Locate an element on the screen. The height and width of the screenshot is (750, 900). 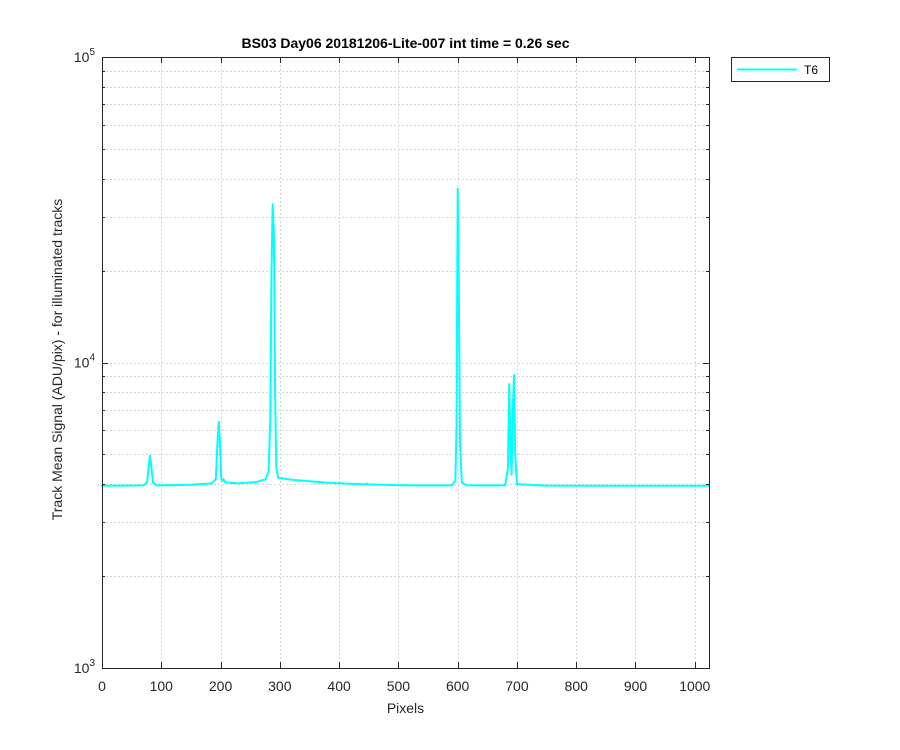
x-tick-label: 700 is located at coordinates (517, 686).